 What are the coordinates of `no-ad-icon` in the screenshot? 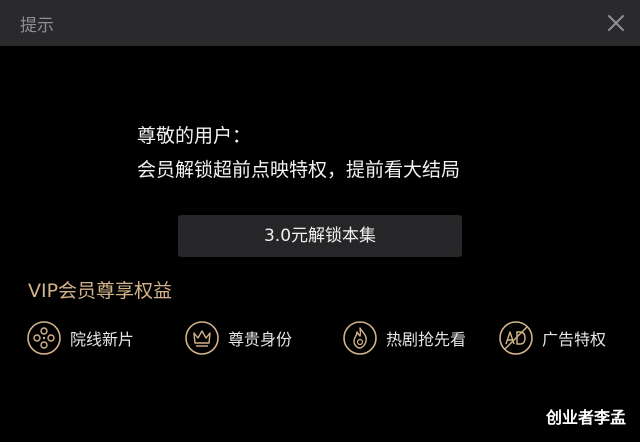 It's located at (516, 338).